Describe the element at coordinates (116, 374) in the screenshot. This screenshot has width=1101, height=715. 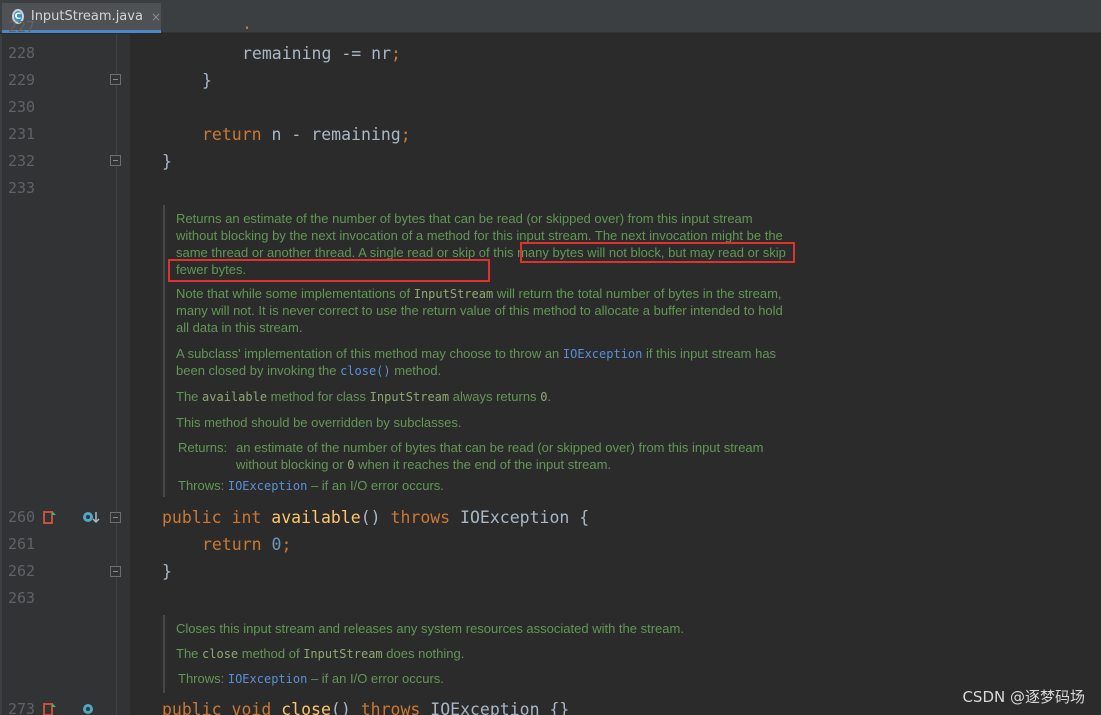
I see `fold-guide-line` at that location.